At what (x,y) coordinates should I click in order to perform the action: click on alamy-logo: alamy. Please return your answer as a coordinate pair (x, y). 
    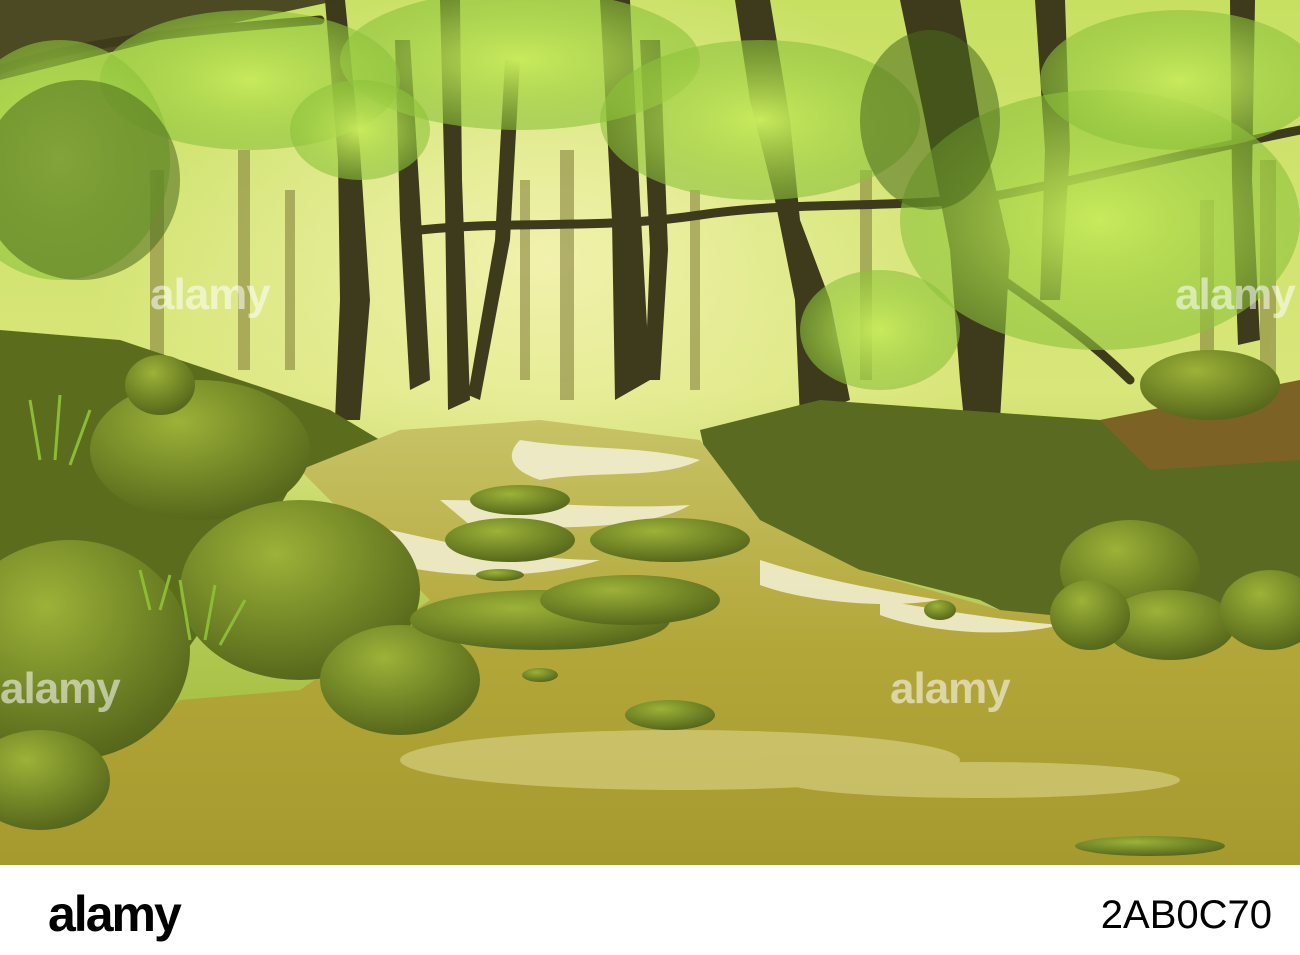
    Looking at the image, I should click on (115, 914).